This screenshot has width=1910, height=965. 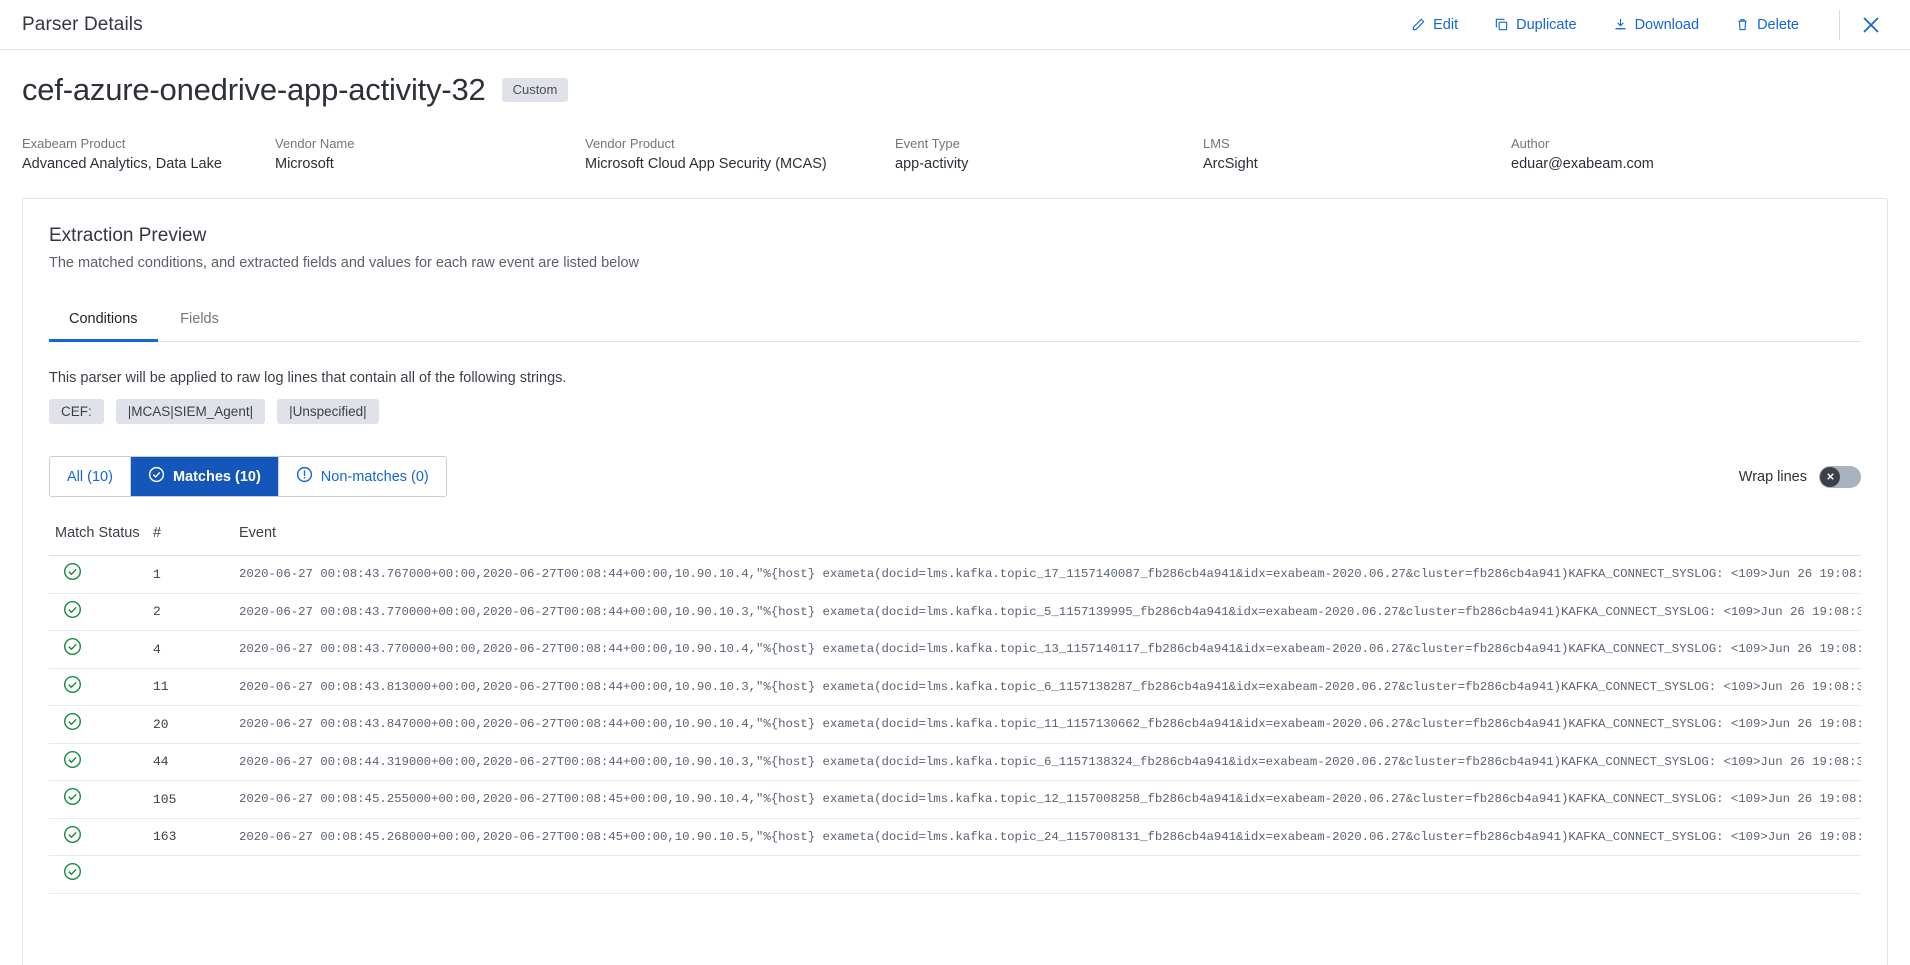 I want to click on column-header-event: Event, so click(x=258, y=533).